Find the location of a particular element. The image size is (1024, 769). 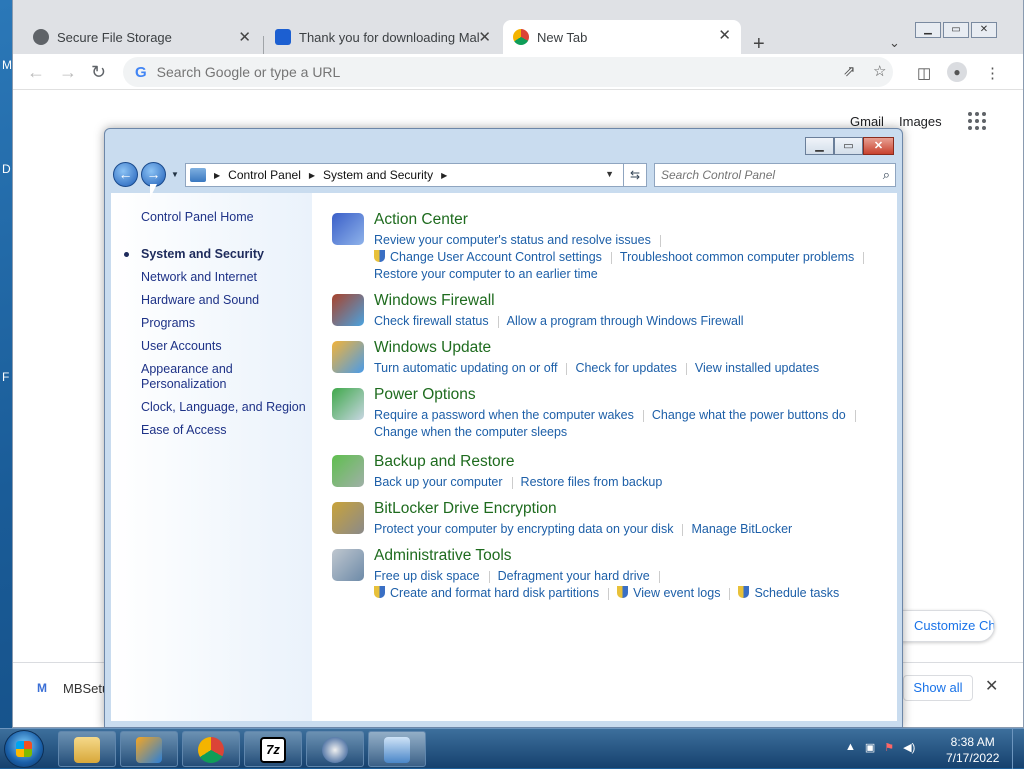

close-shelf-icon: ✕ is located at coordinates (991, 686).